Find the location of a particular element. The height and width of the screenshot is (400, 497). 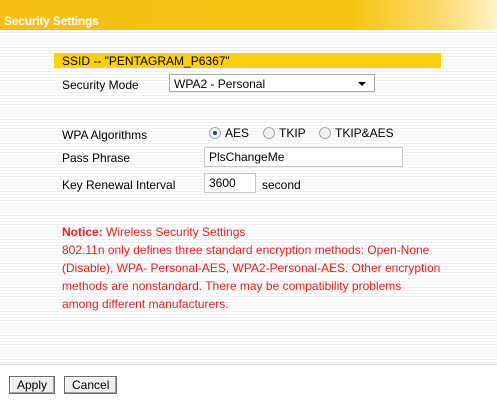

radio-tkip: TKIP is located at coordinates (284, 133).